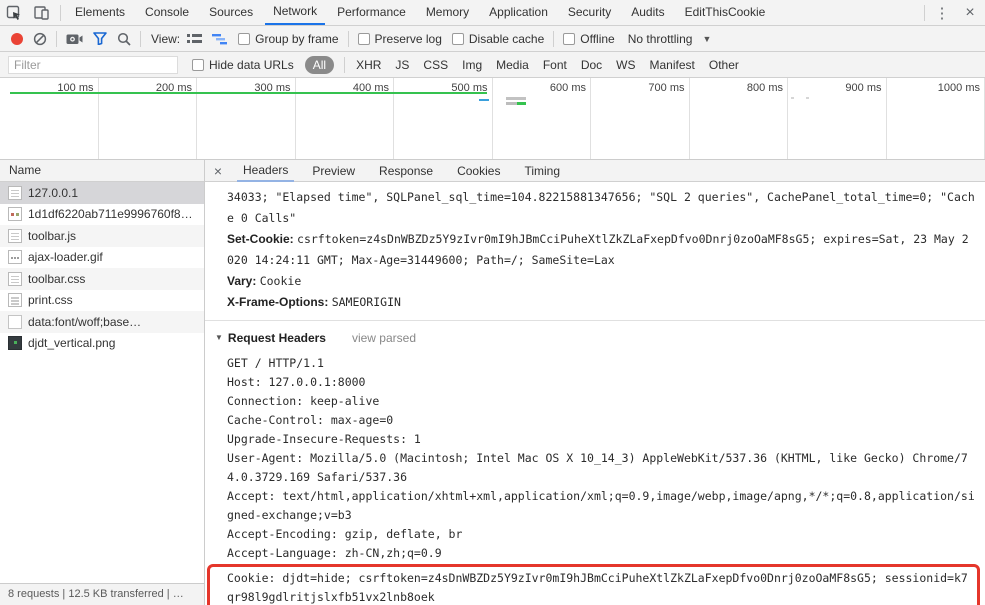 This screenshot has width=985, height=605. What do you see at coordinates (219, 337) in the screenshot?
I see `disclosure-triangle-icon: ▼` at bounding box center [219, 337].